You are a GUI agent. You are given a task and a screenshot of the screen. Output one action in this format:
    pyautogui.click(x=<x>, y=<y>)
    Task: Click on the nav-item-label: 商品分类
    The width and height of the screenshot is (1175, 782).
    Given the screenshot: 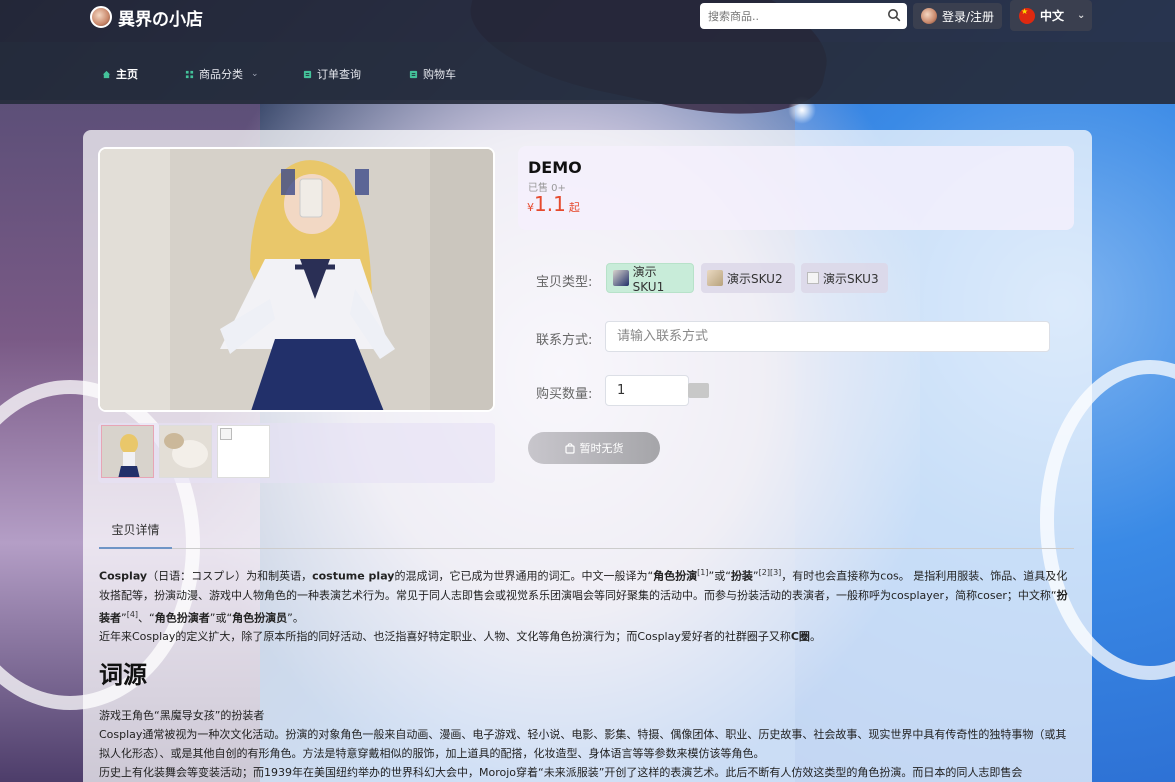 What is the action you would take?
    pyautogui.click(x=221, y=74)
    